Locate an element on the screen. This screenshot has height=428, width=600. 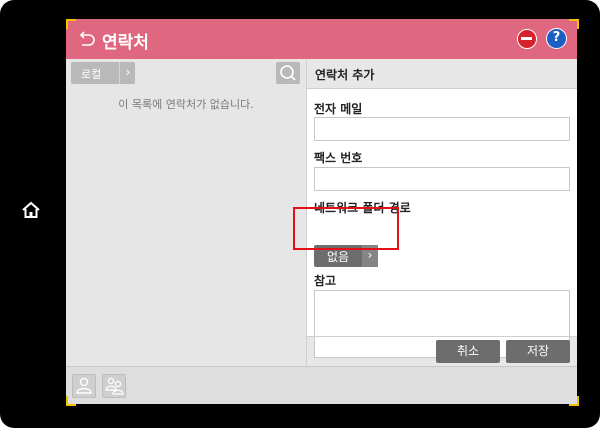
search-icon is located at coordinates (288, 73).